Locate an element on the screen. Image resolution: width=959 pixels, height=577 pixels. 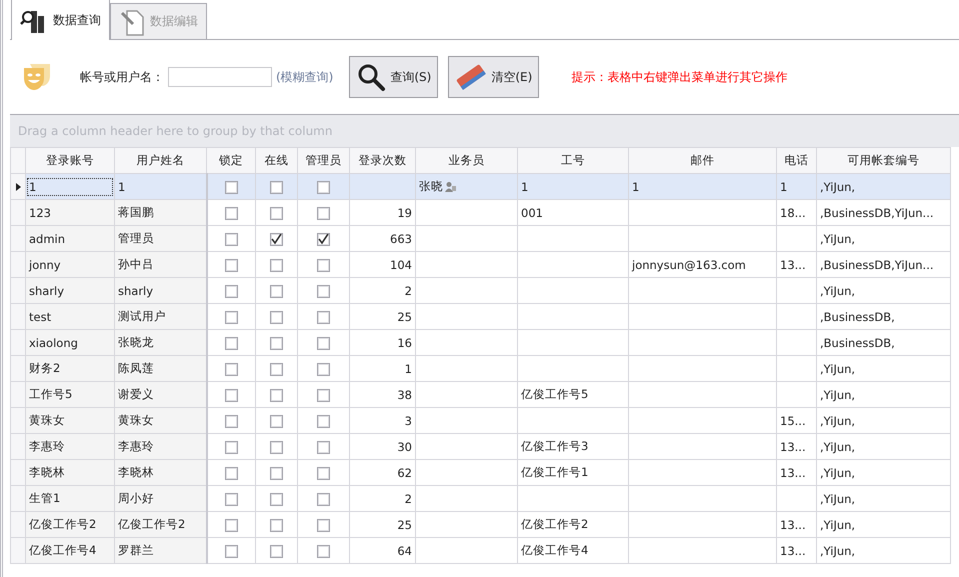
search-label: 帐号或用户名： is located at coordinates (122, 77).